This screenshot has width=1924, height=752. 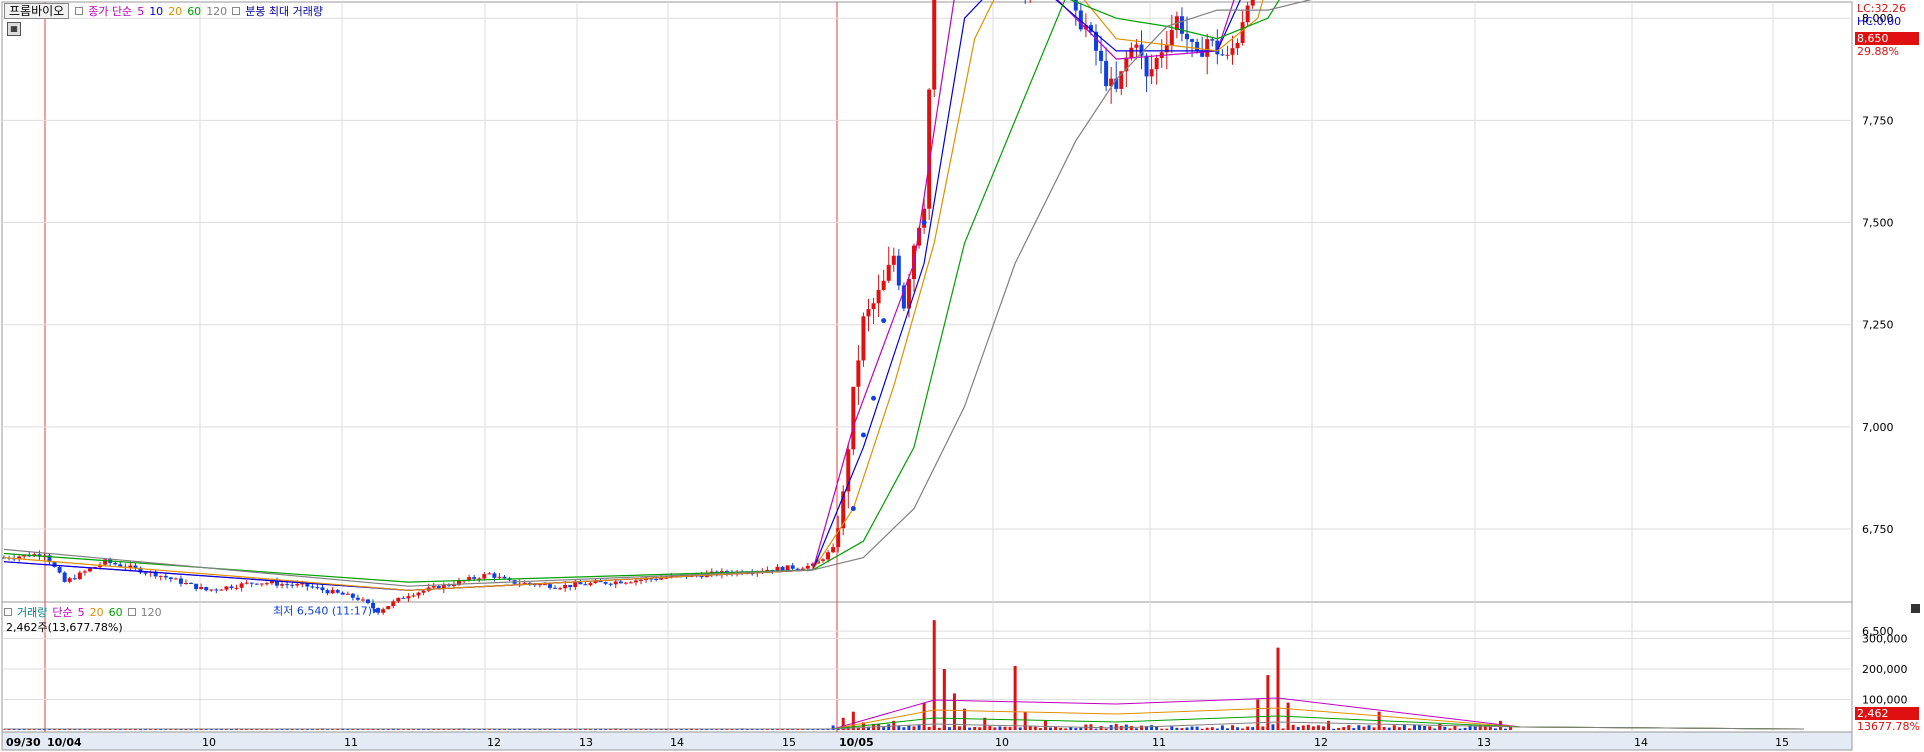 I want to click on price-legend-item: 20, so click(x=175, y=11).